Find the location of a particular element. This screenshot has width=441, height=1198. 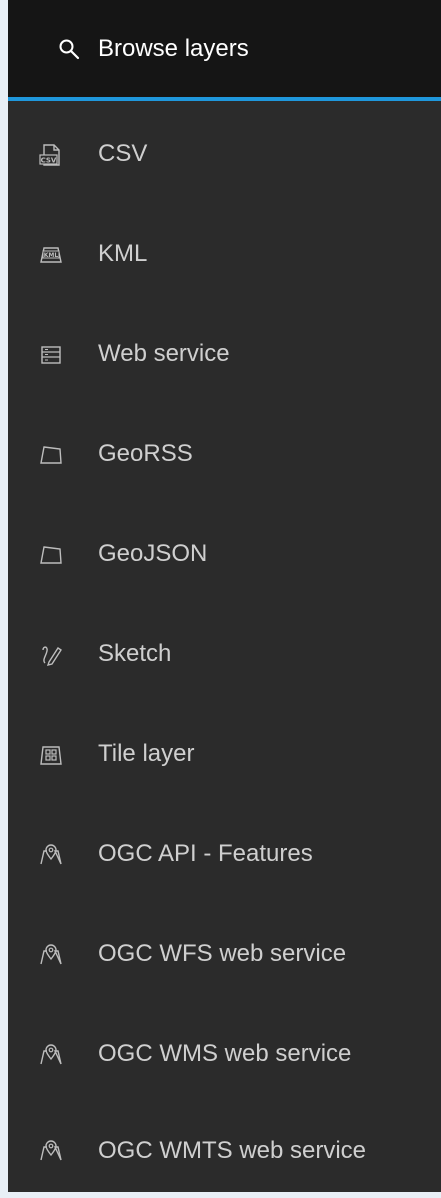

menu-item-ogc-wms: OGC WMS web service is located at coordinates (224, 1054).